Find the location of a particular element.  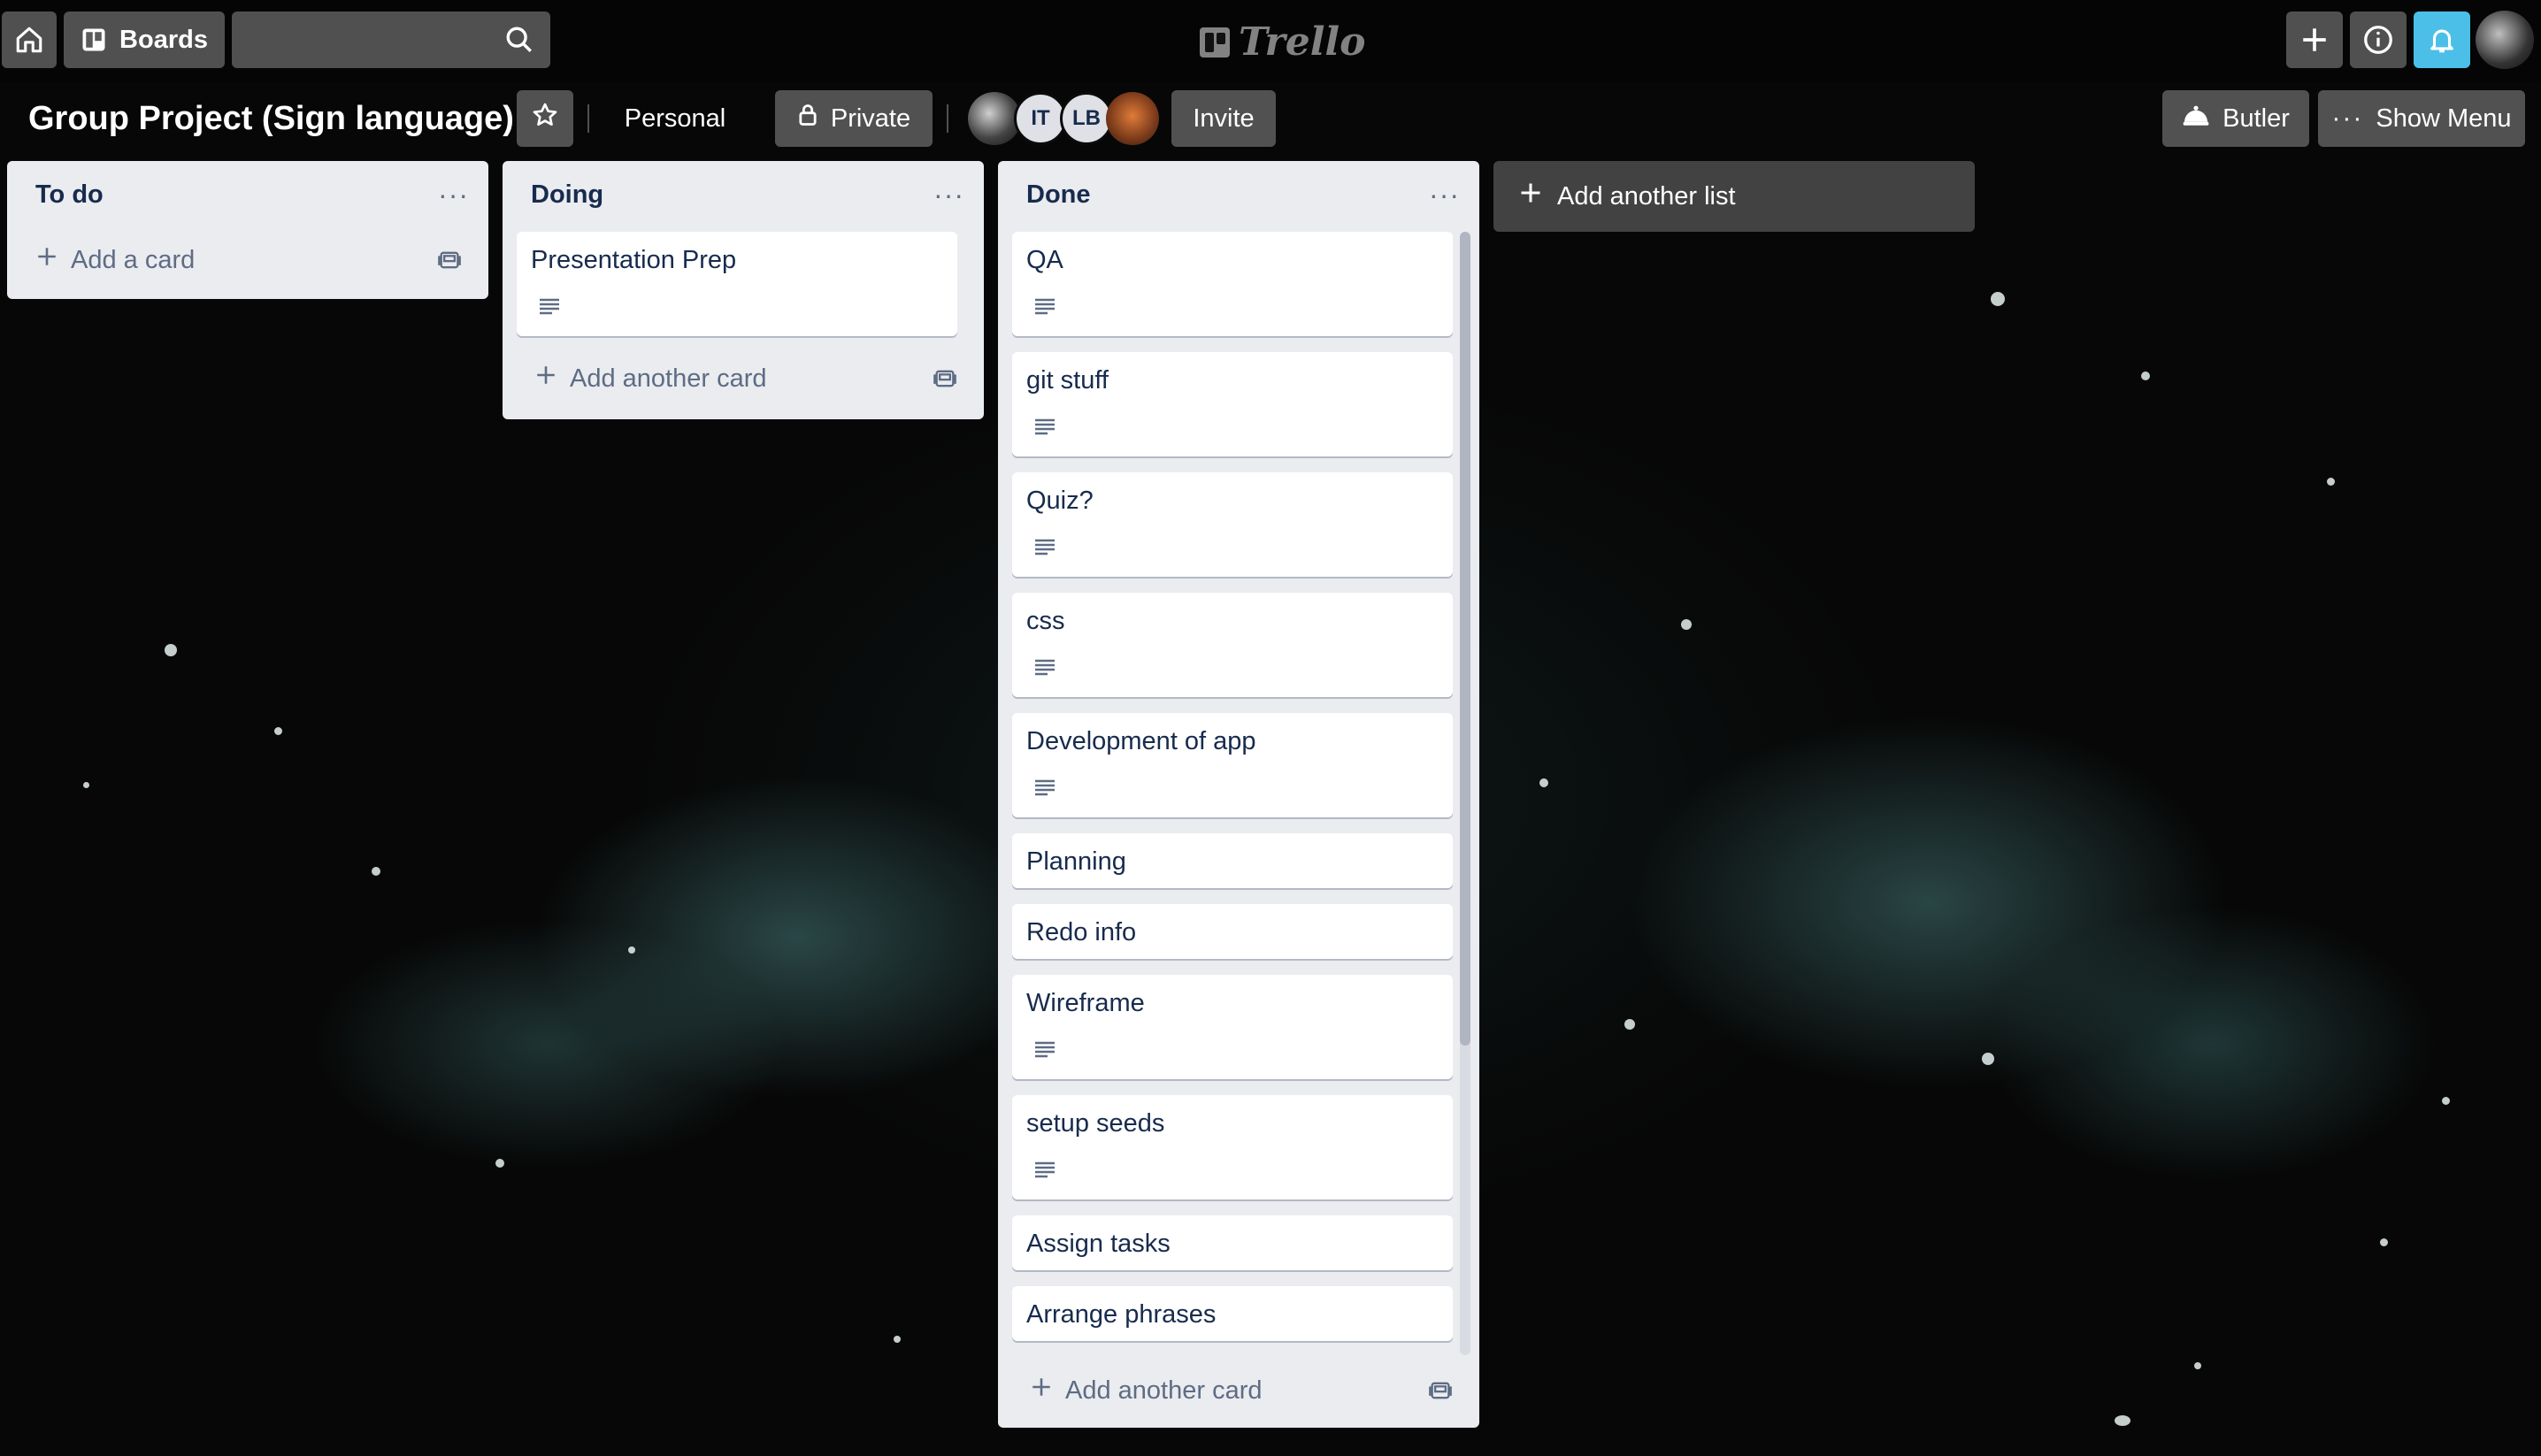

card: QA is located at coordinates (1232, 284).